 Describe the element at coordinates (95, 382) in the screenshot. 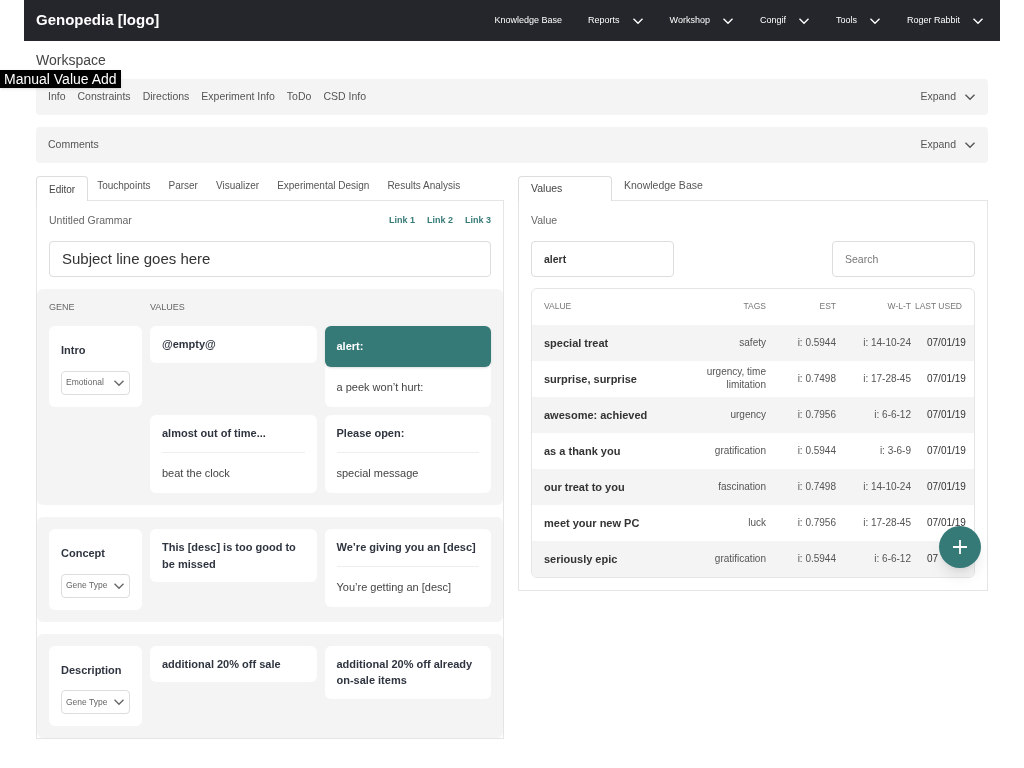

I see `gene-type-dropdown: Emotional` at that location.